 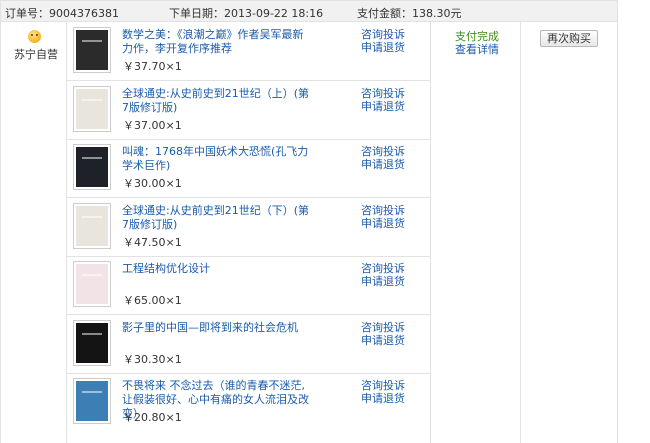 What do you see at coordinates (216, 269) in the screenshot?
I see `product-title-link: 工程结构优化设计` at bounding box center [216, 269].